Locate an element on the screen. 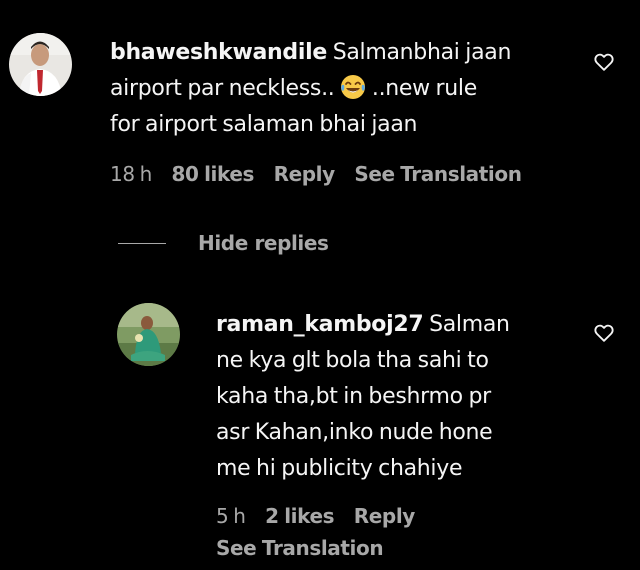  likes-count: 2 likes is located at coordinates (299, 516).